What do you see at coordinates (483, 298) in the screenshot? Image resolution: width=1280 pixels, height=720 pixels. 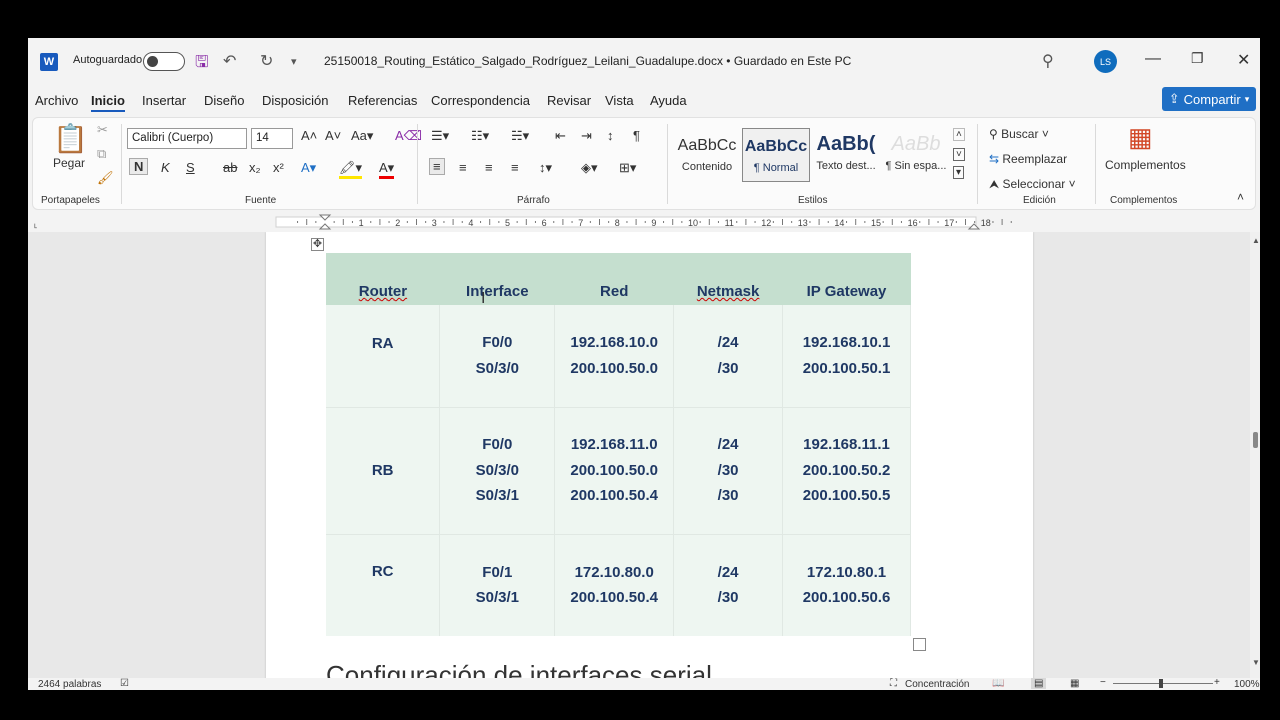 I see `text-cursor-icon: I` at bounding box center [483, 298].